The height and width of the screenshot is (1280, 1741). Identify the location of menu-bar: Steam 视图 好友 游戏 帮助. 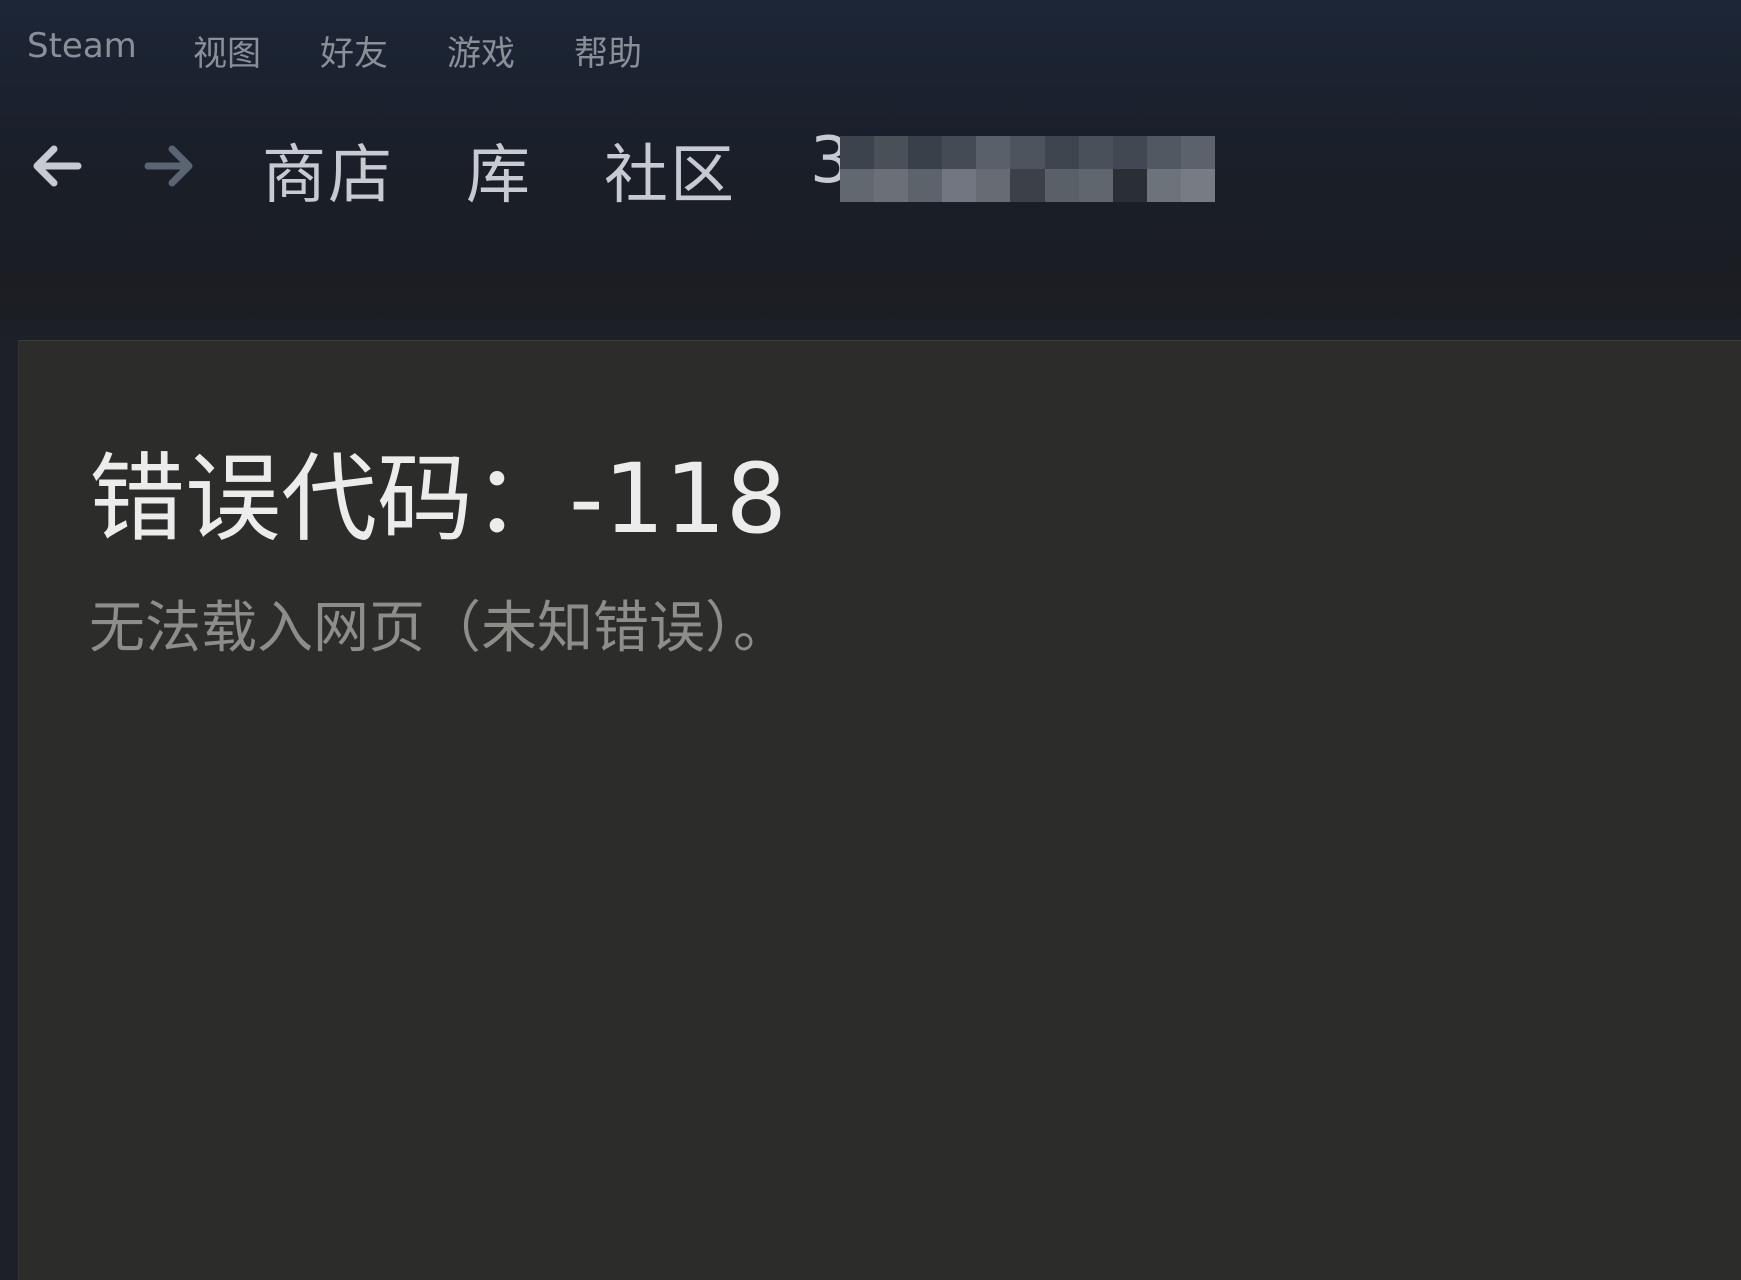
(870, 50).